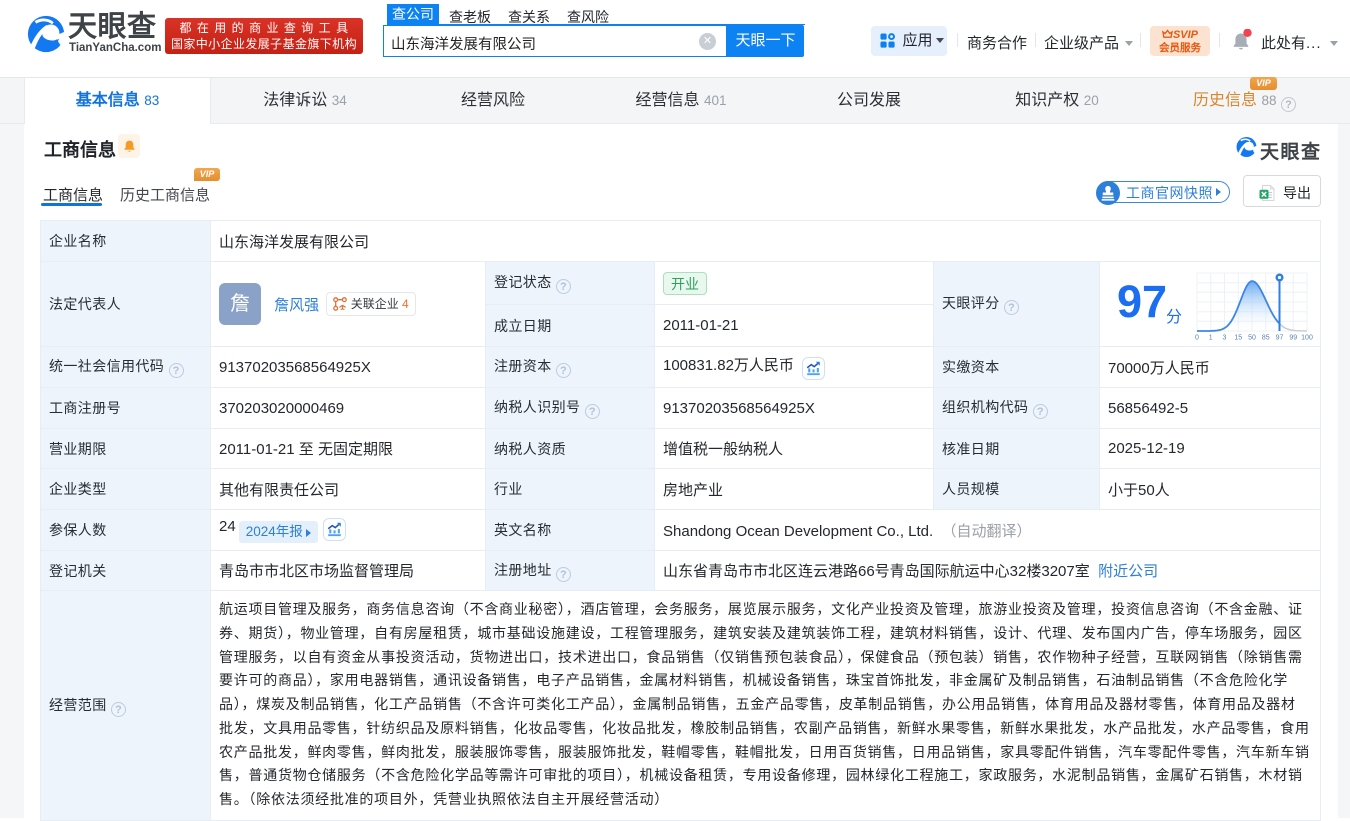 The image size is (1350, 821). Describe the element at coordinates (1238, 338) in the screenshot. I see `svg-text: 15` at that location.